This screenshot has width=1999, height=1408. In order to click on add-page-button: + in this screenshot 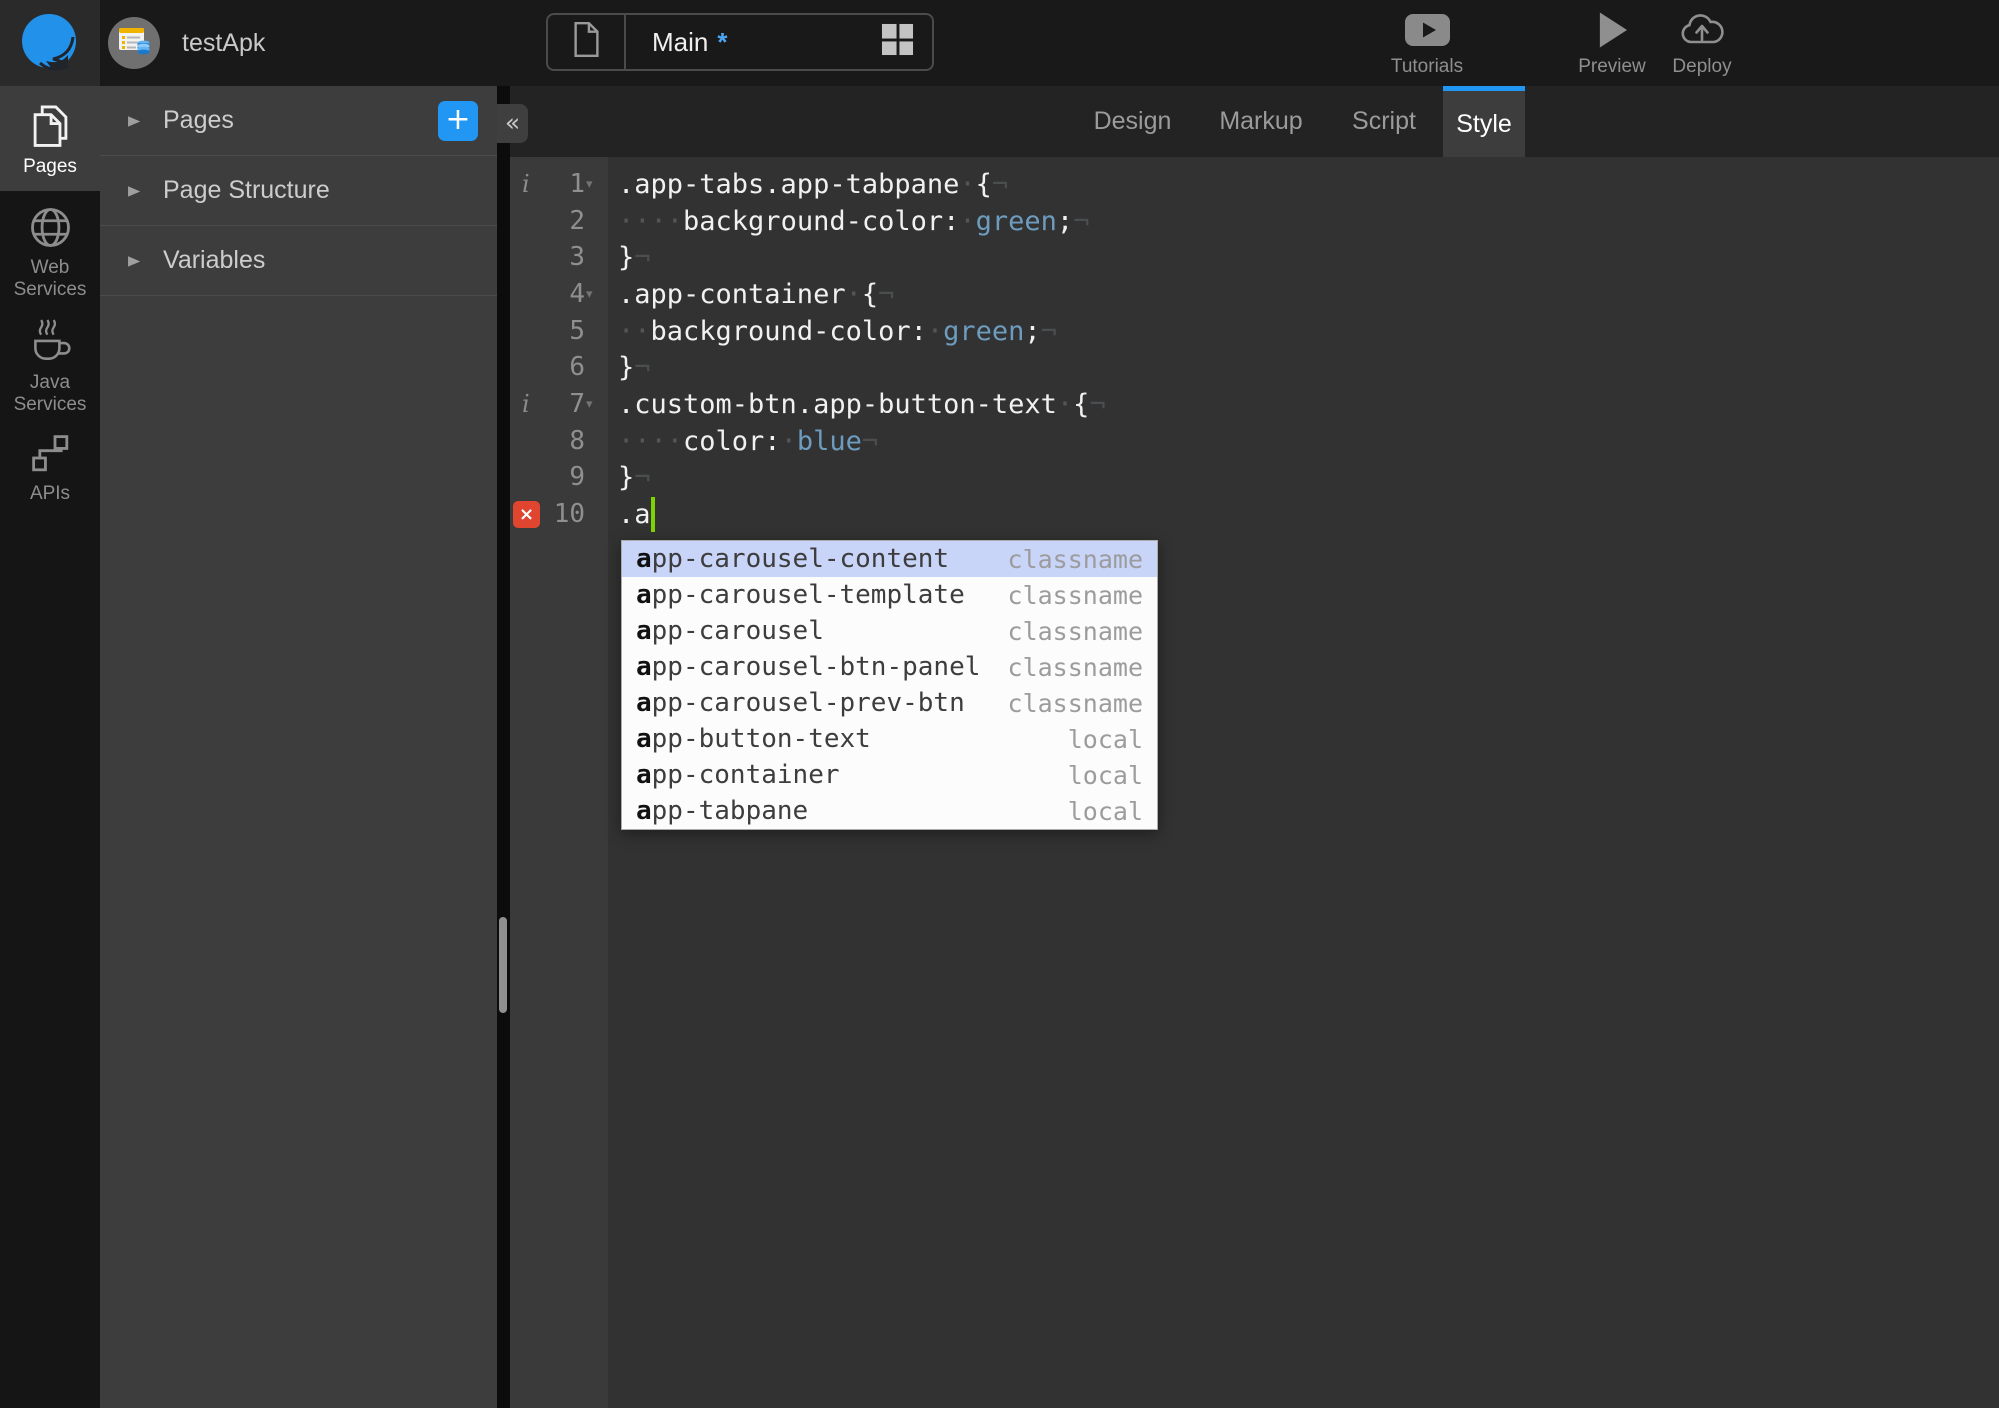, I will do `click(458, 121)`.